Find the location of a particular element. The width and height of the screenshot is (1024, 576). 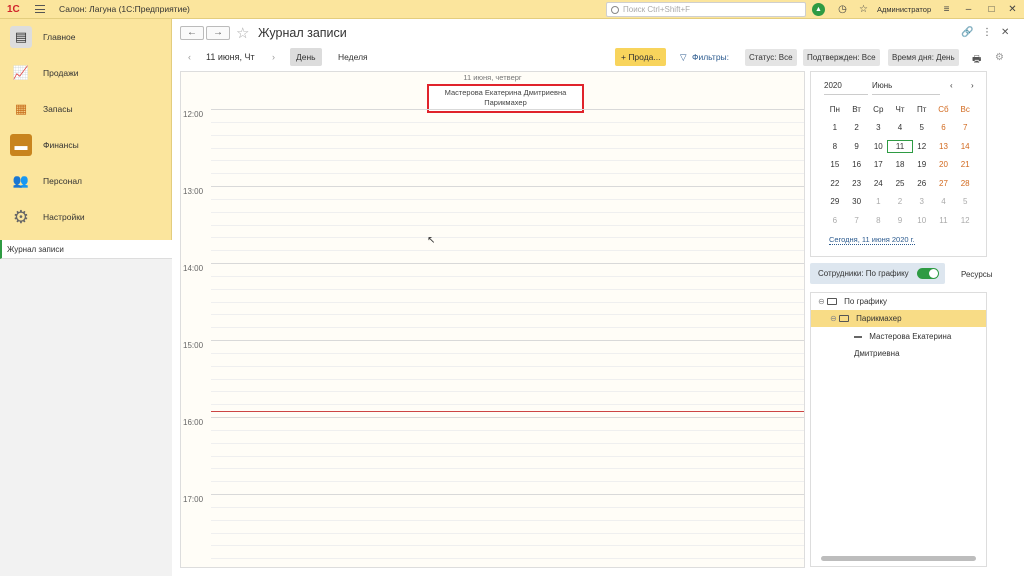

calendar-day: 26 is located at coordinates (922, 183).